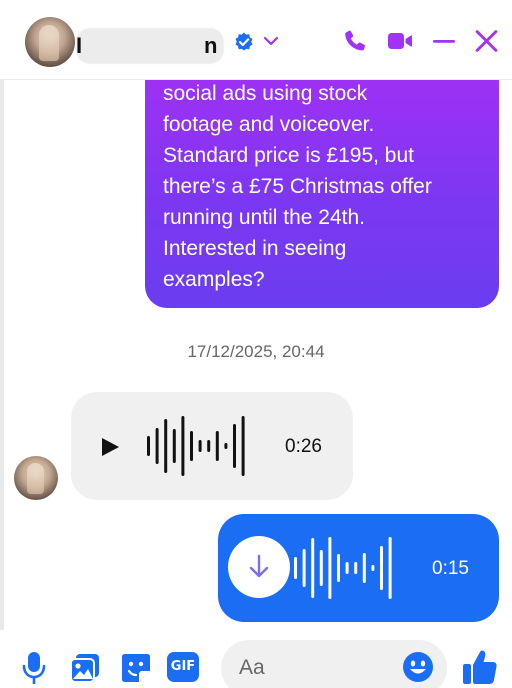 The width and height of the screenshot is (512, 688). Describe the element at coordinates (36, 478) in the screenshot. I see `sender-avatar` at that location.